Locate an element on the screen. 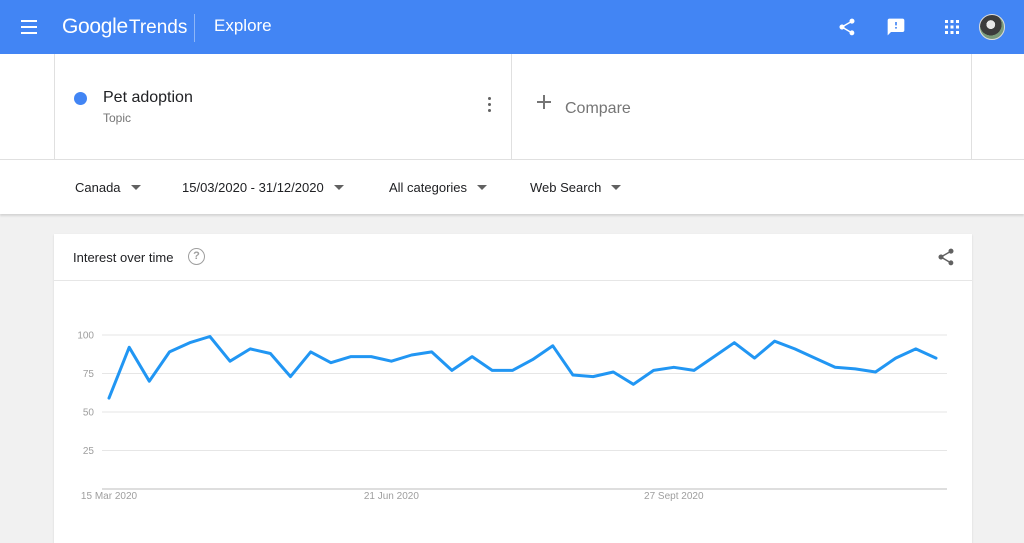 This screenshot has width=1024, height=543. category-dropdown: All categories is located at coordinates (438, 187).